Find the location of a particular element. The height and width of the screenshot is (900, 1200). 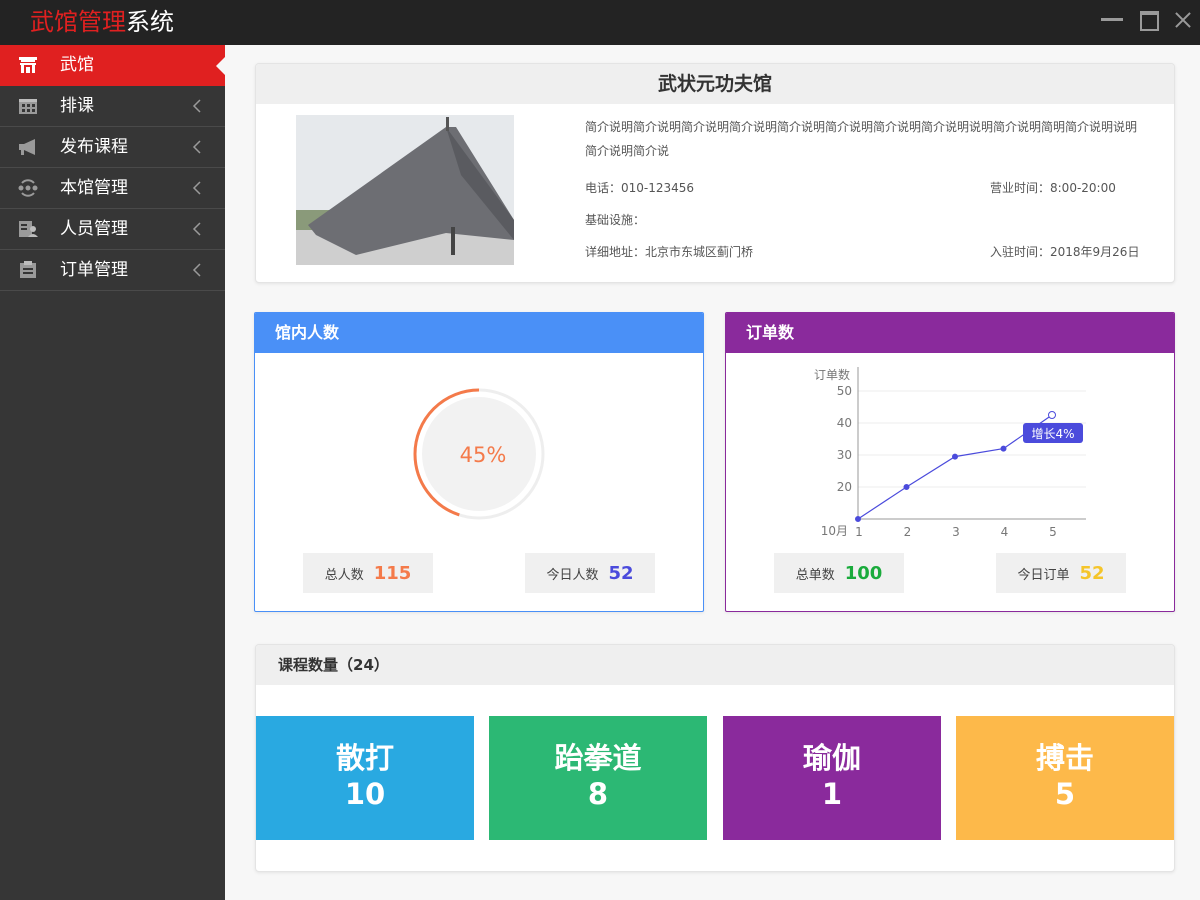

refresh-users-icon is located at coordinates (28, 188).